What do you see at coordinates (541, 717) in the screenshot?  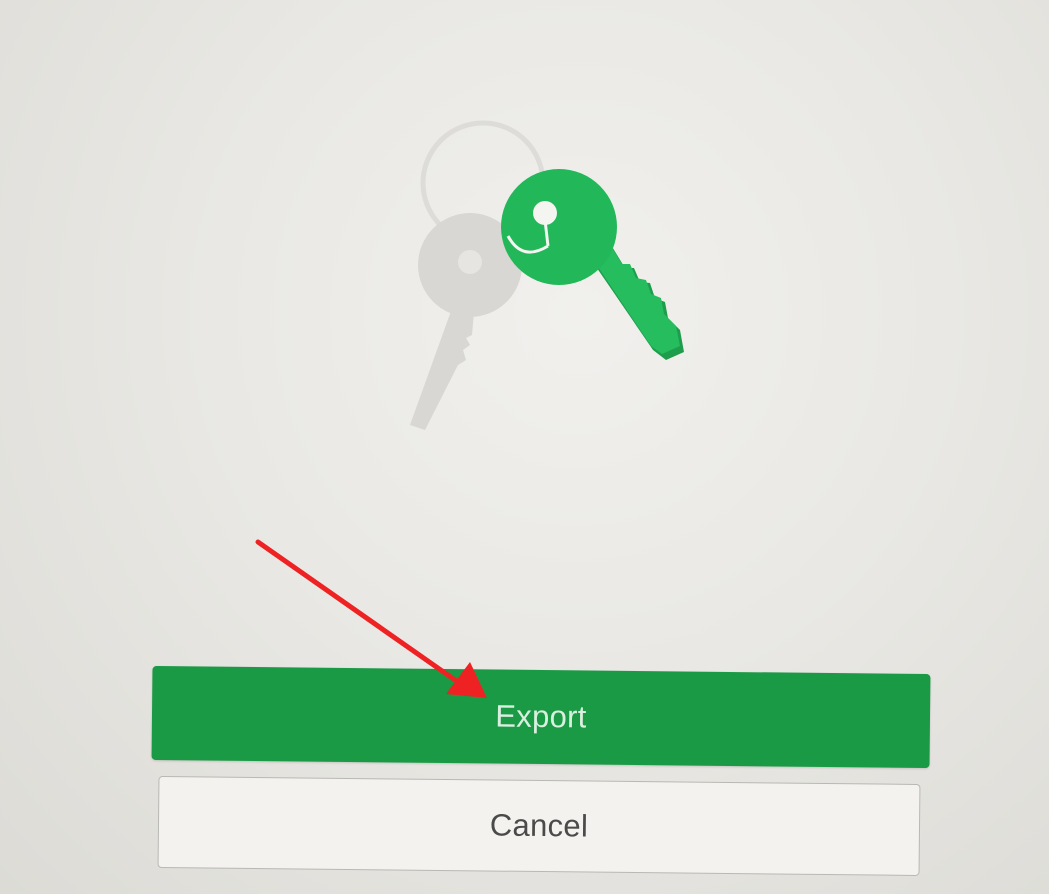 I see `export-button: Export` at bounding box center [541, 717].